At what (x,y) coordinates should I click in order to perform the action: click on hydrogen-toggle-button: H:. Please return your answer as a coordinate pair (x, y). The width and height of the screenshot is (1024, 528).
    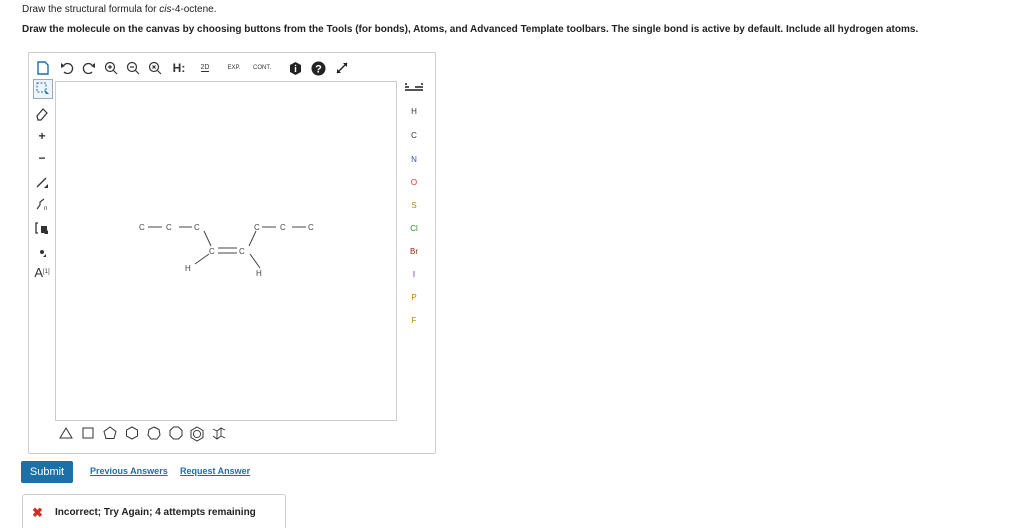
    Looking at the image, I should click on (179, 68).